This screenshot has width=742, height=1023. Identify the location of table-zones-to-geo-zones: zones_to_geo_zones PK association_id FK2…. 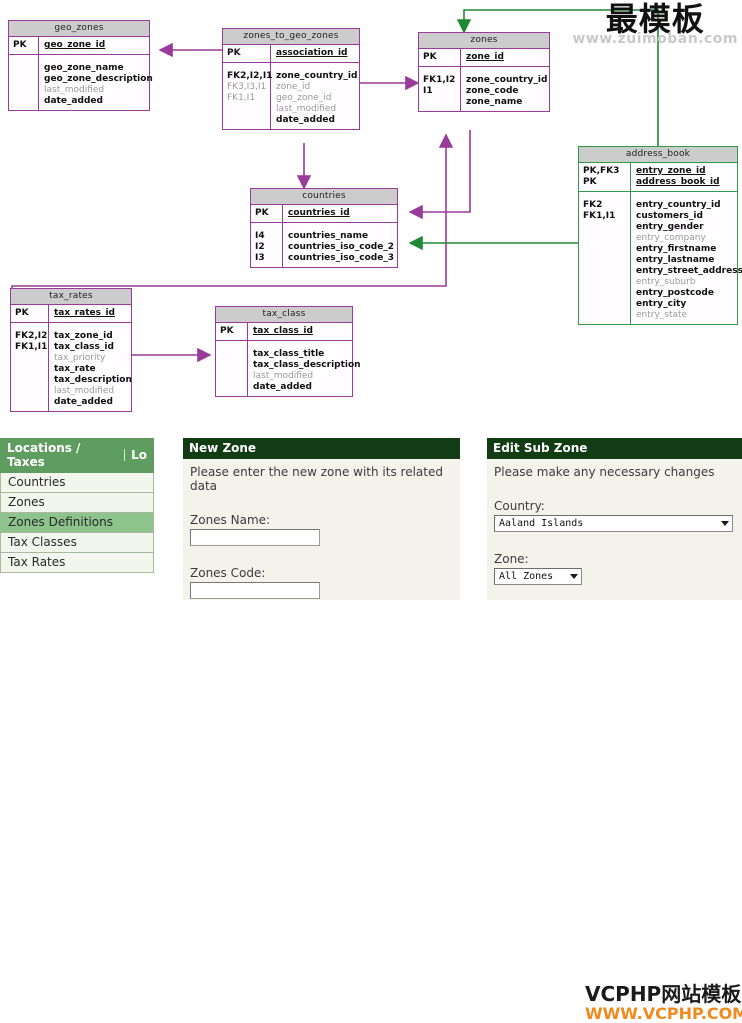
(291, 79).